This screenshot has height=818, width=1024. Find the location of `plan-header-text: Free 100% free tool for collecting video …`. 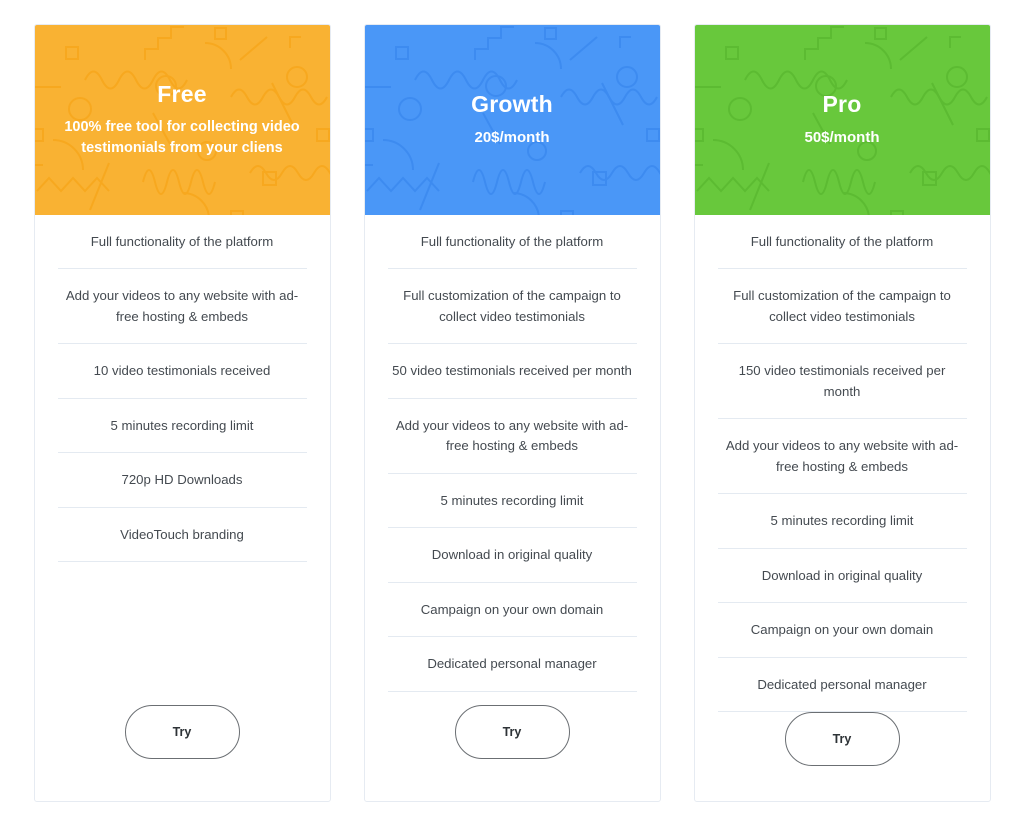

plan-header-text: Free 100% free tool for collecting video … is located at coordinates (182, 120).